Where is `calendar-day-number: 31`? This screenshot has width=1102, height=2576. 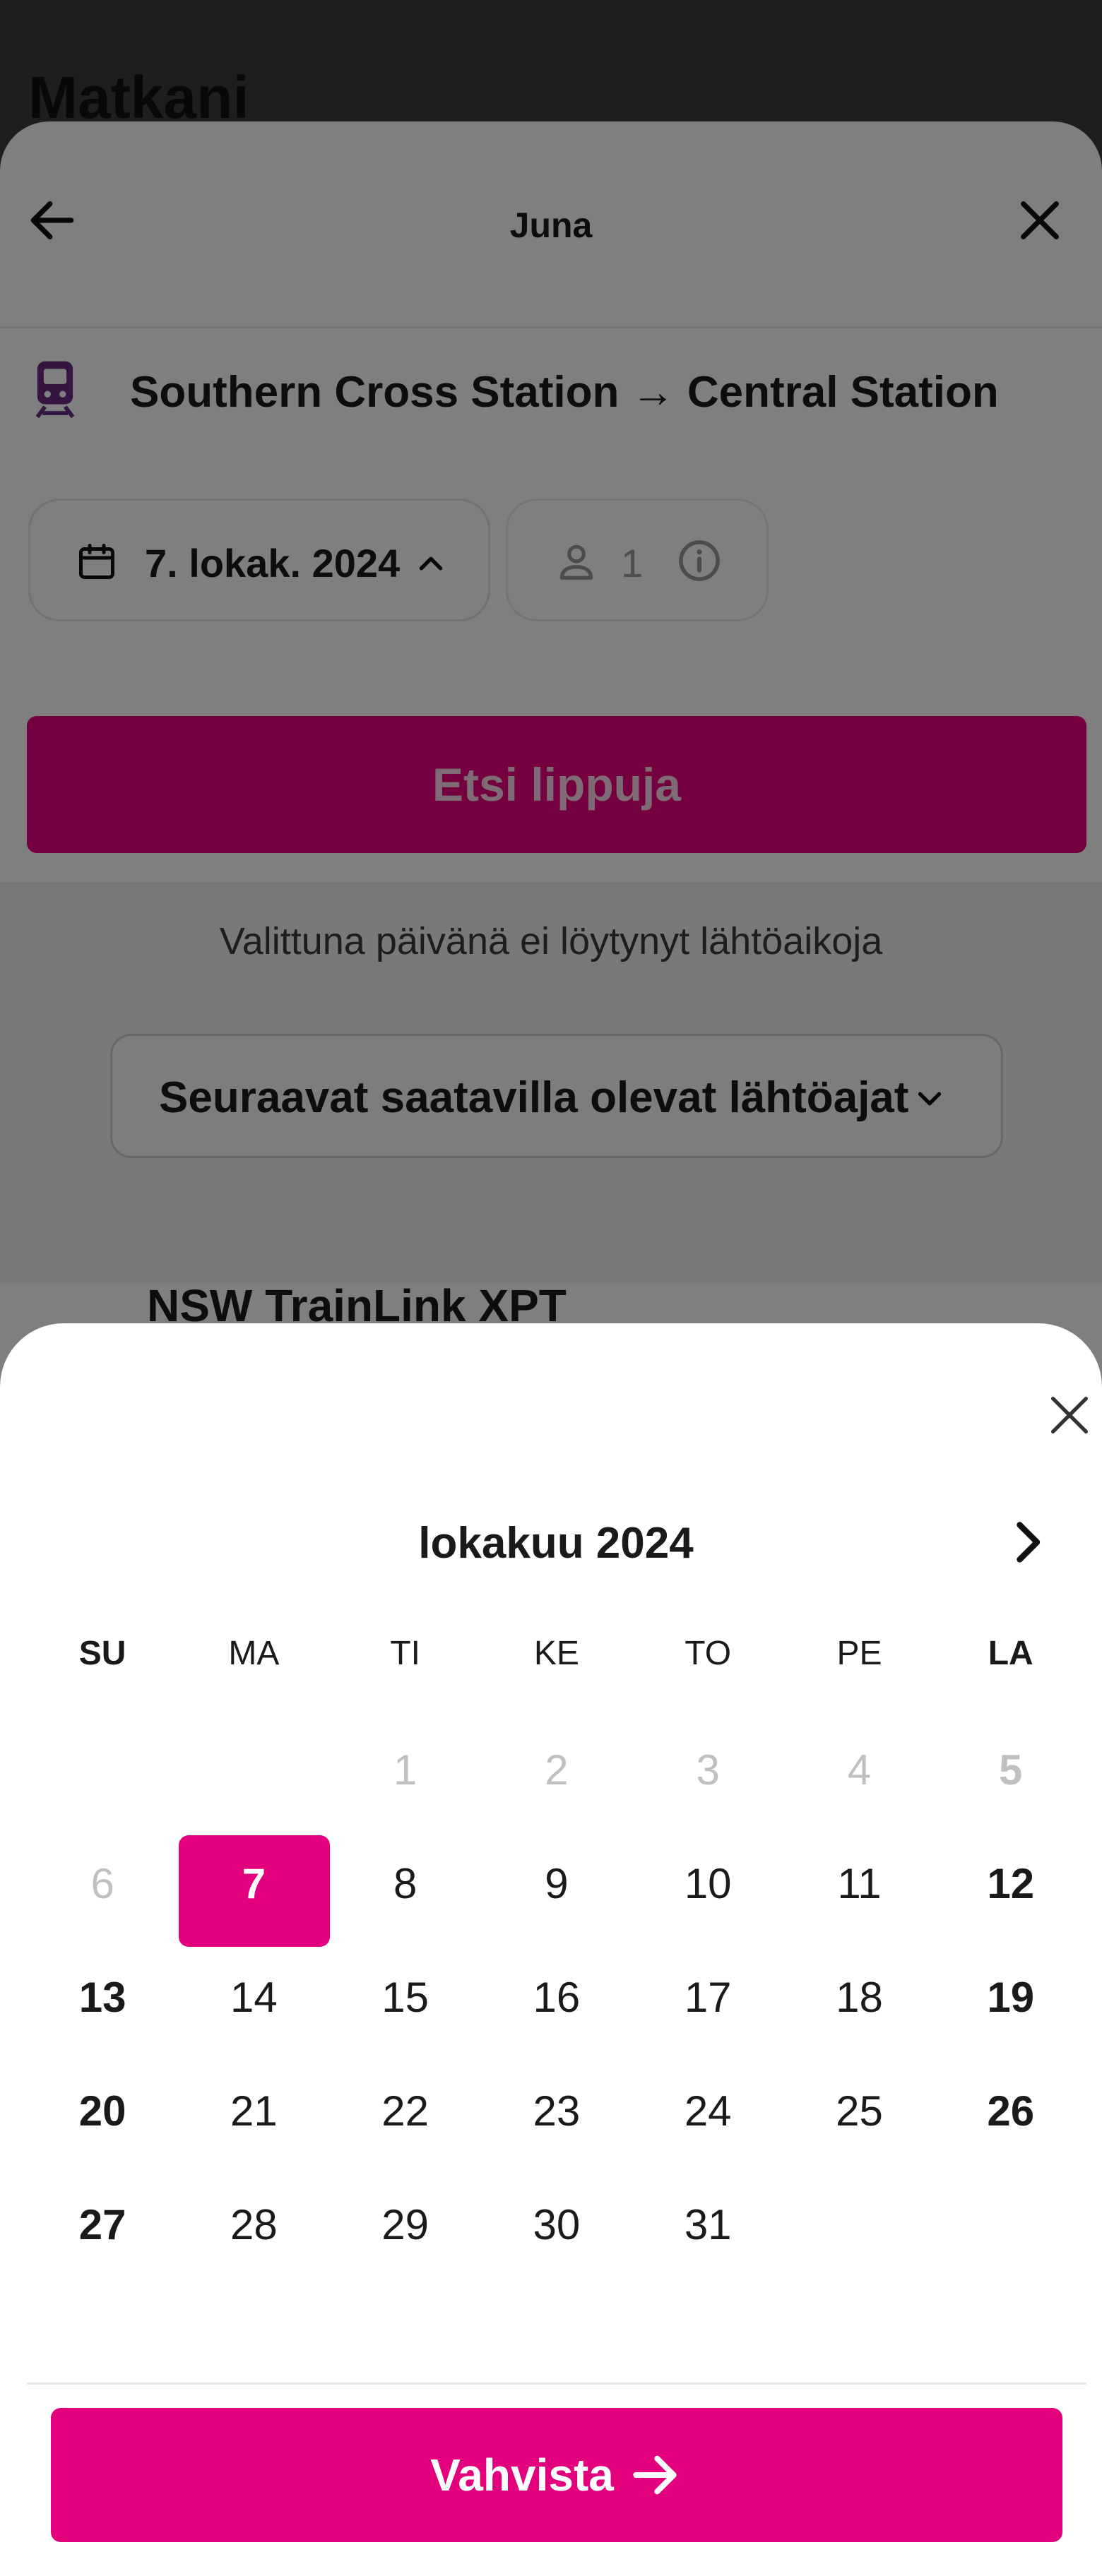
calendar-day-number: 31 is located at coordinates (708, 2224).